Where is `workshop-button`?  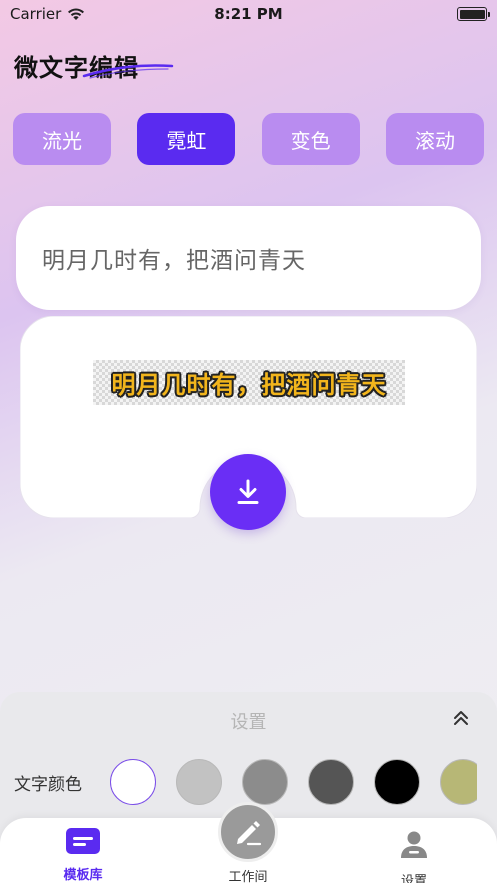 workshop-button is located at coordinates (248, 832).